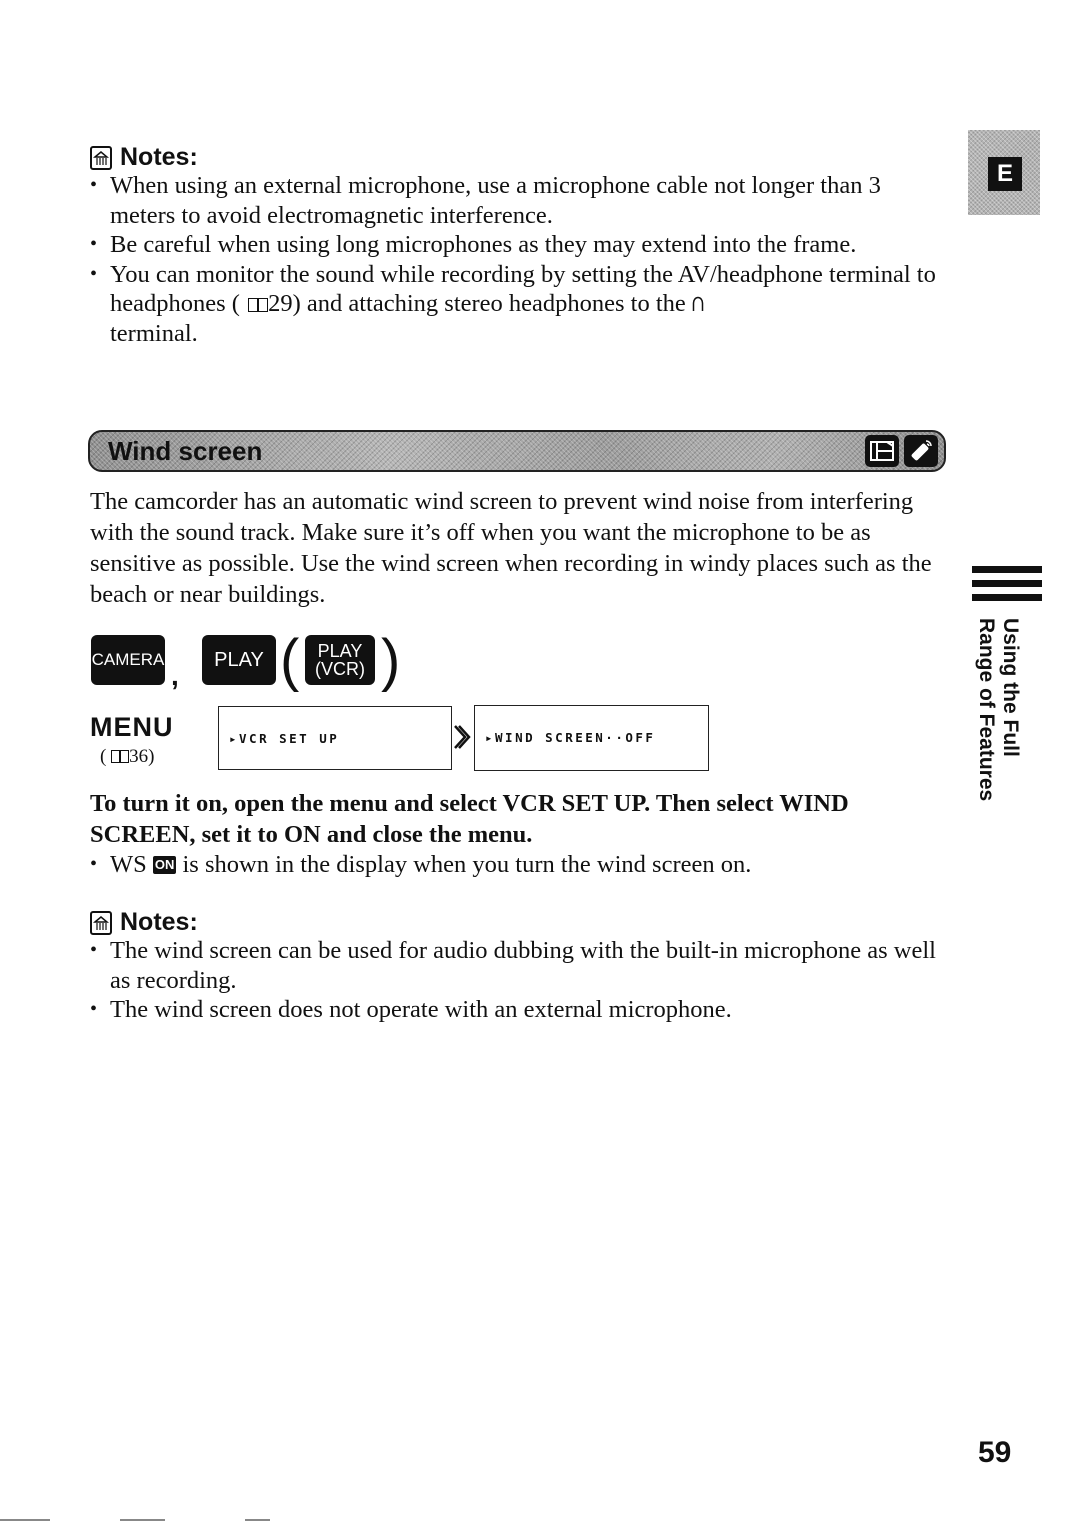  Describe the element at coordinates (290, 660) in the screenshot. I see `paren-open: (` at that location.